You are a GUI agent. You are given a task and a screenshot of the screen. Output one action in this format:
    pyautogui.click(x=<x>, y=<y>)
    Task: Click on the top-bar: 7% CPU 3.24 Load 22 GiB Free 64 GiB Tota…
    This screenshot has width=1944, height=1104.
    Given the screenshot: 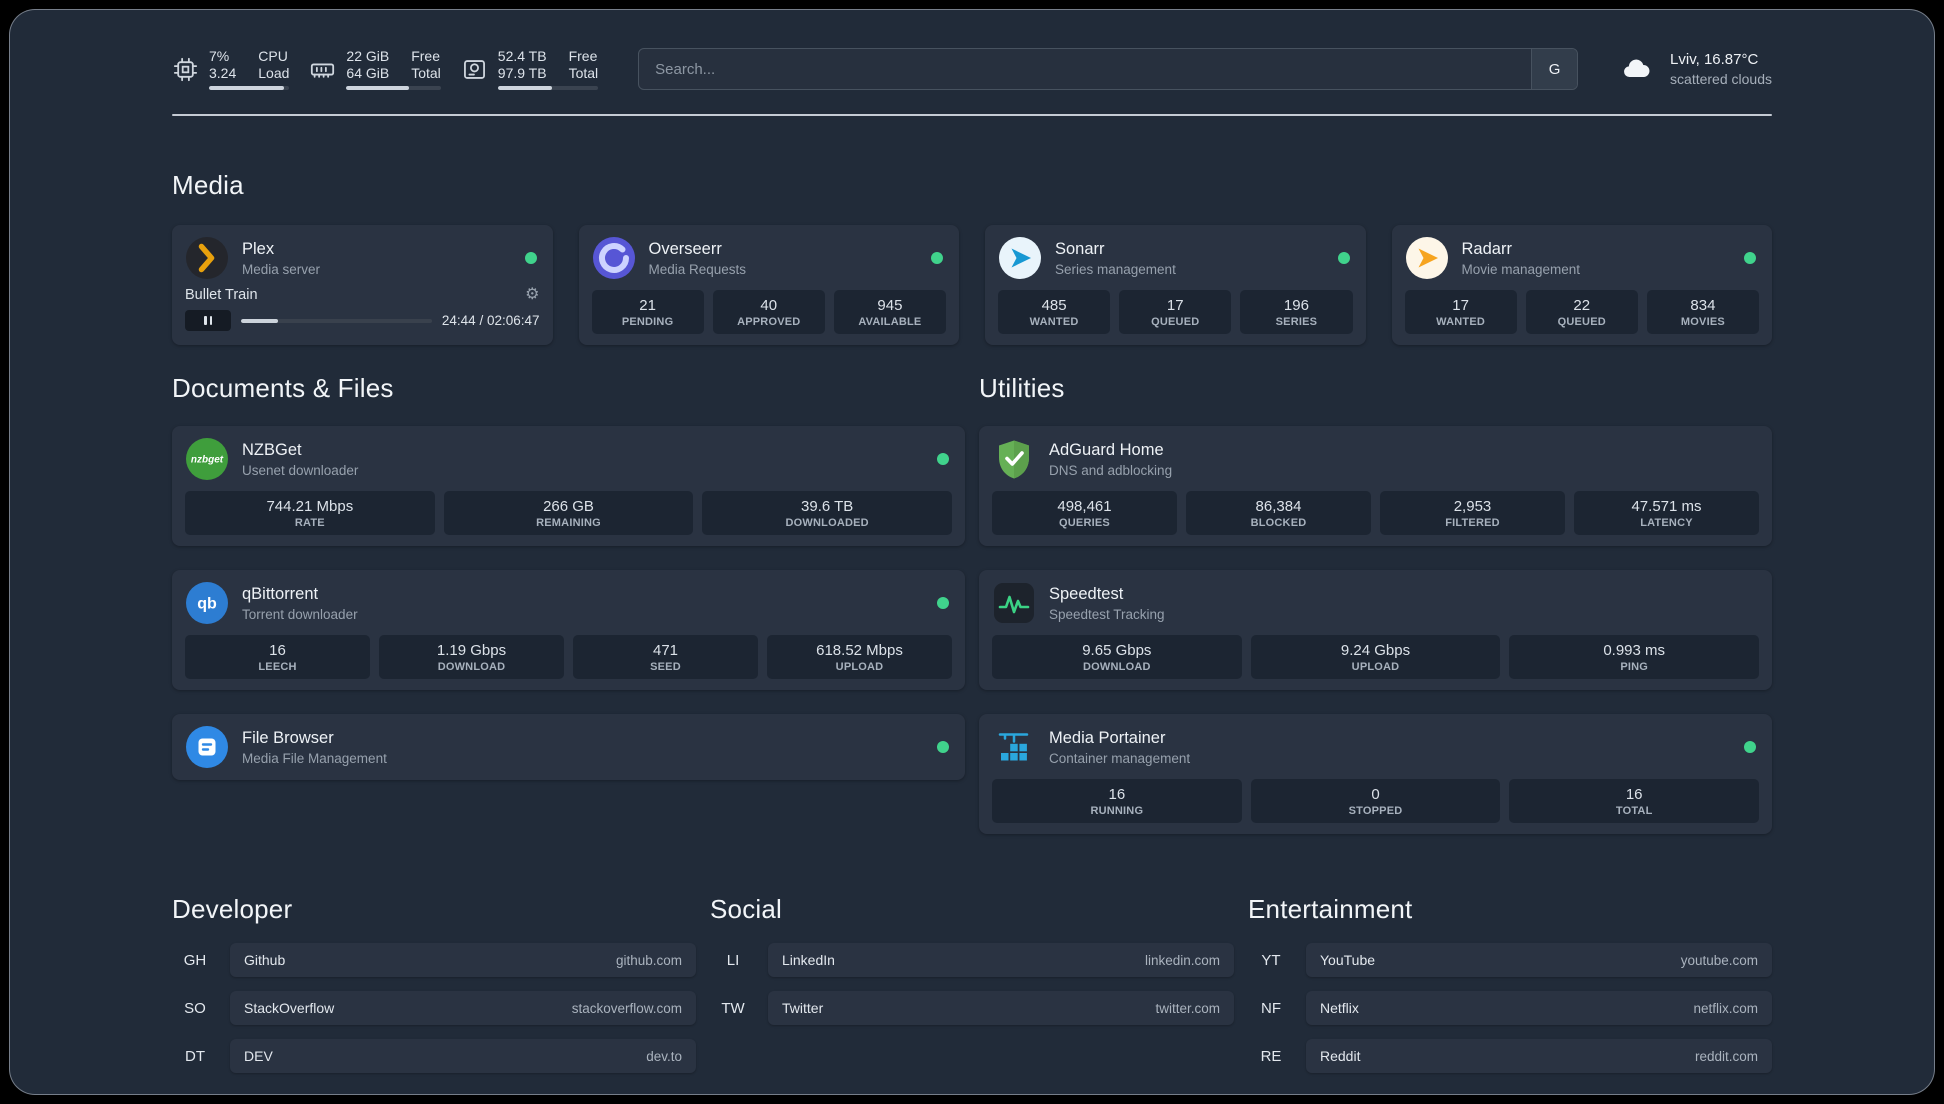 What is the action you would take?
    pyautogui.click(x=972, y=69)
    